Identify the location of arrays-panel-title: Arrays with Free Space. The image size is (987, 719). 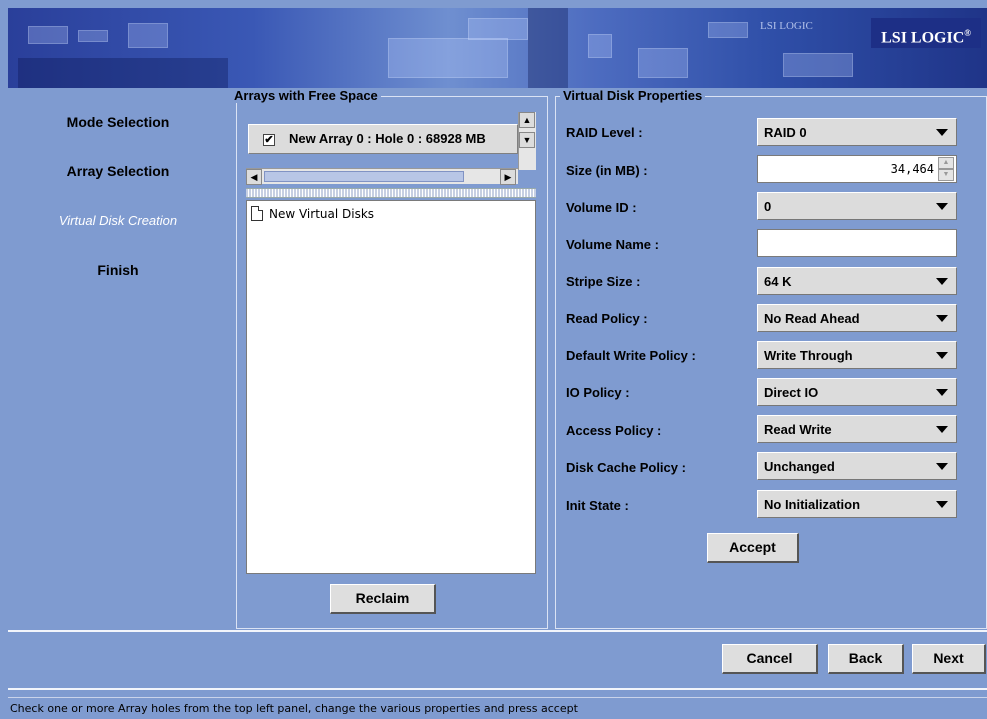
(306, 95).